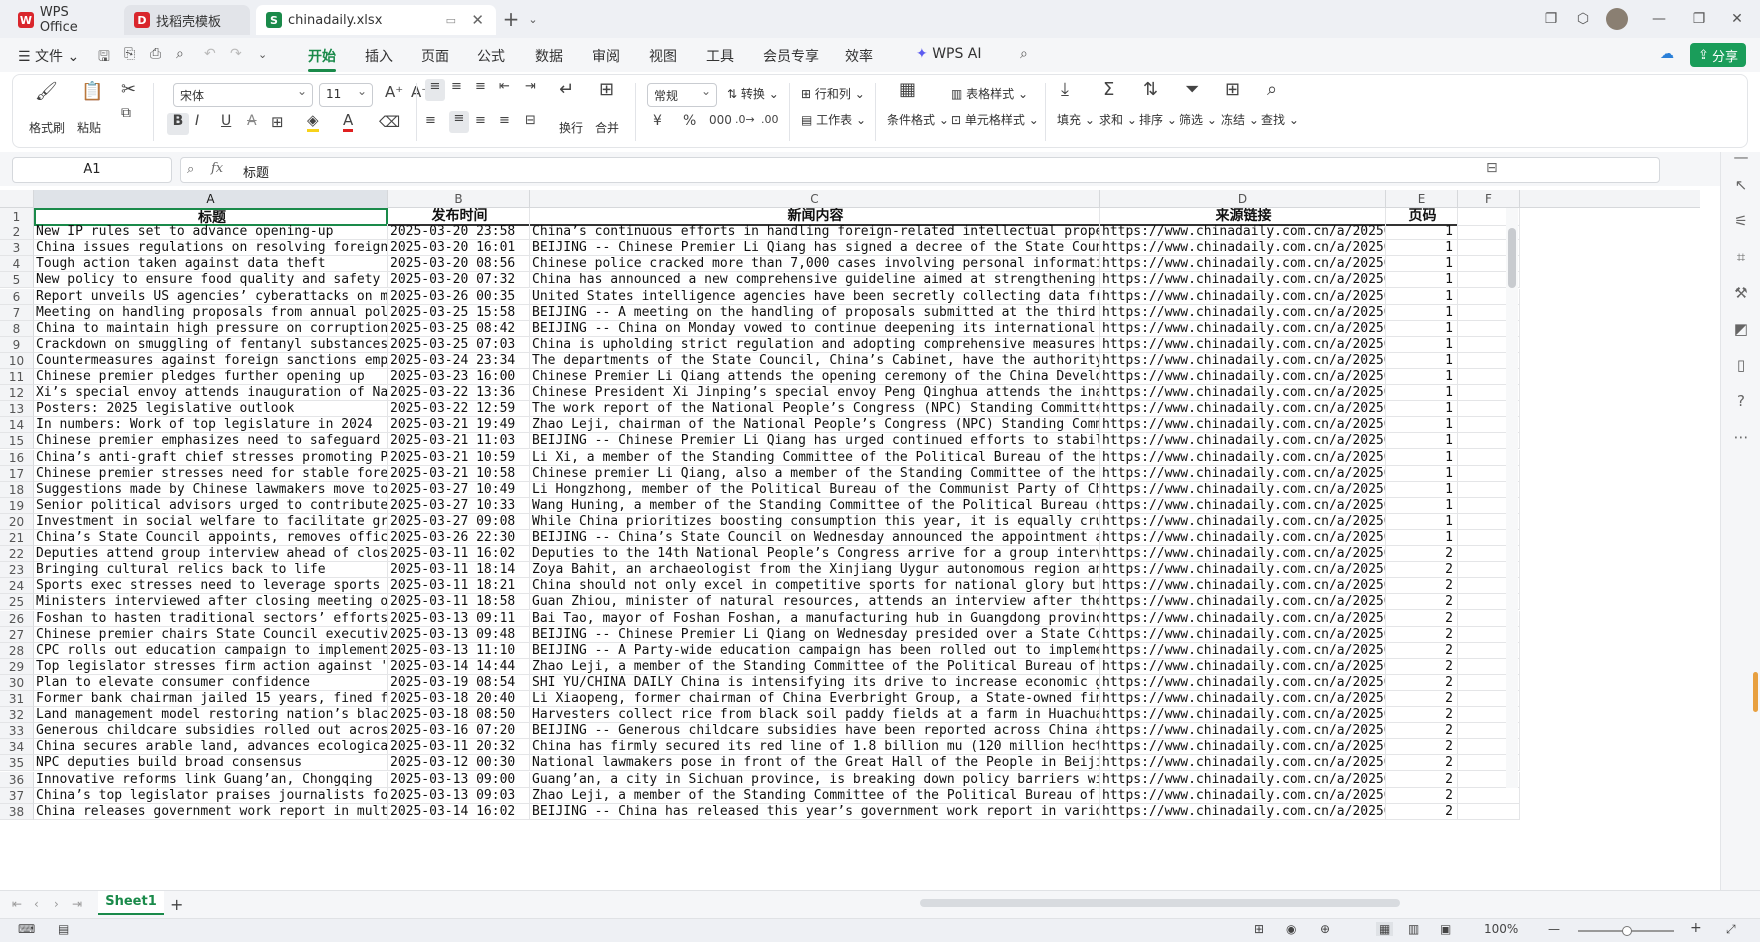 Image resolution: width=1760 pixels, height=942 pixels. I want to click on row-number: 8, so click(17, 328).